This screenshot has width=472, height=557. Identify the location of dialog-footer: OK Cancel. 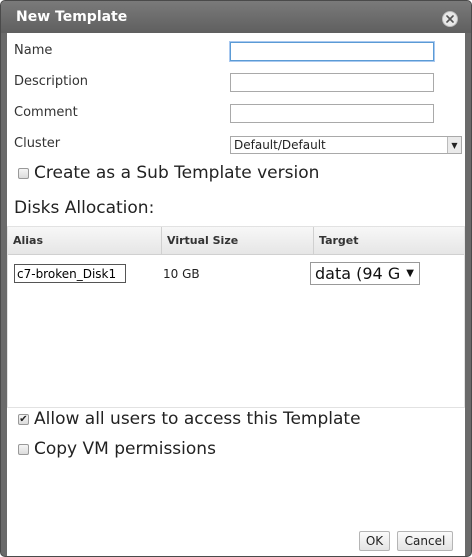
(236, 541).